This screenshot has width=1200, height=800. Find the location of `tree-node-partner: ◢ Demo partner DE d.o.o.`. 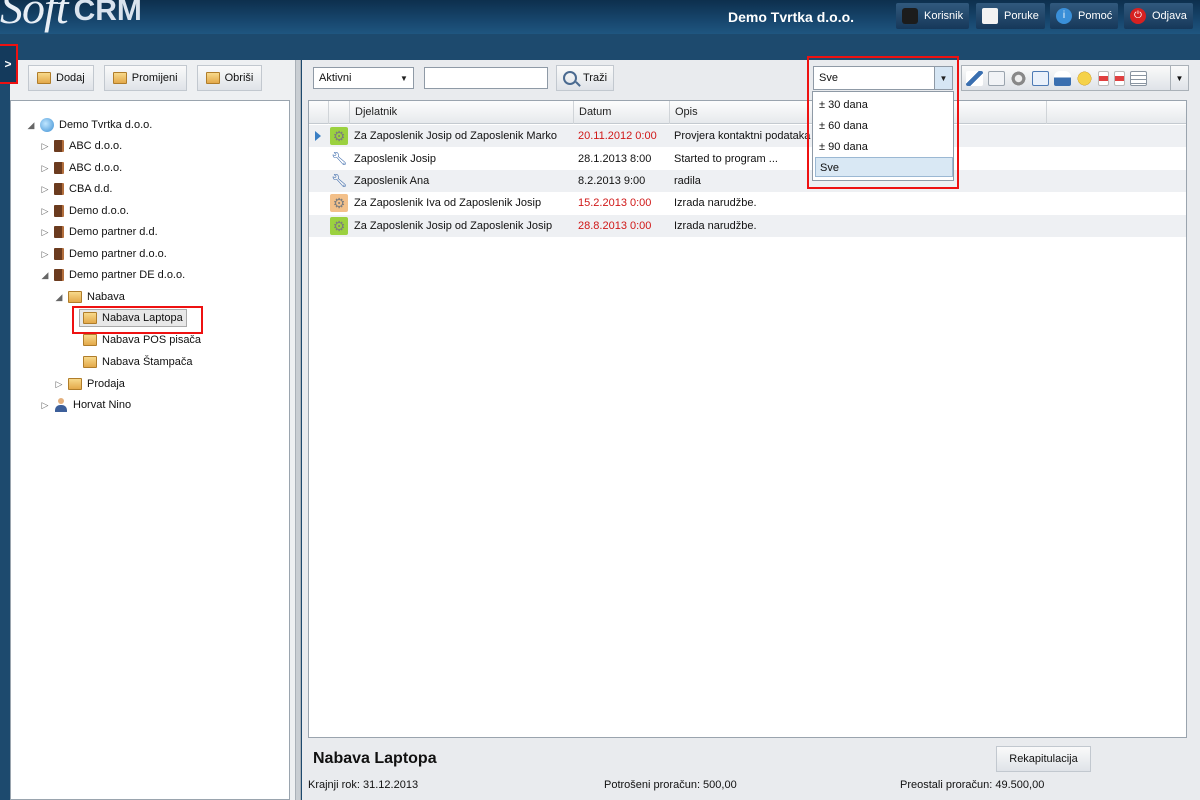

tree-node-partner: ◢ Demo partner DE d.o.o. is located at coordinates (113, 275).